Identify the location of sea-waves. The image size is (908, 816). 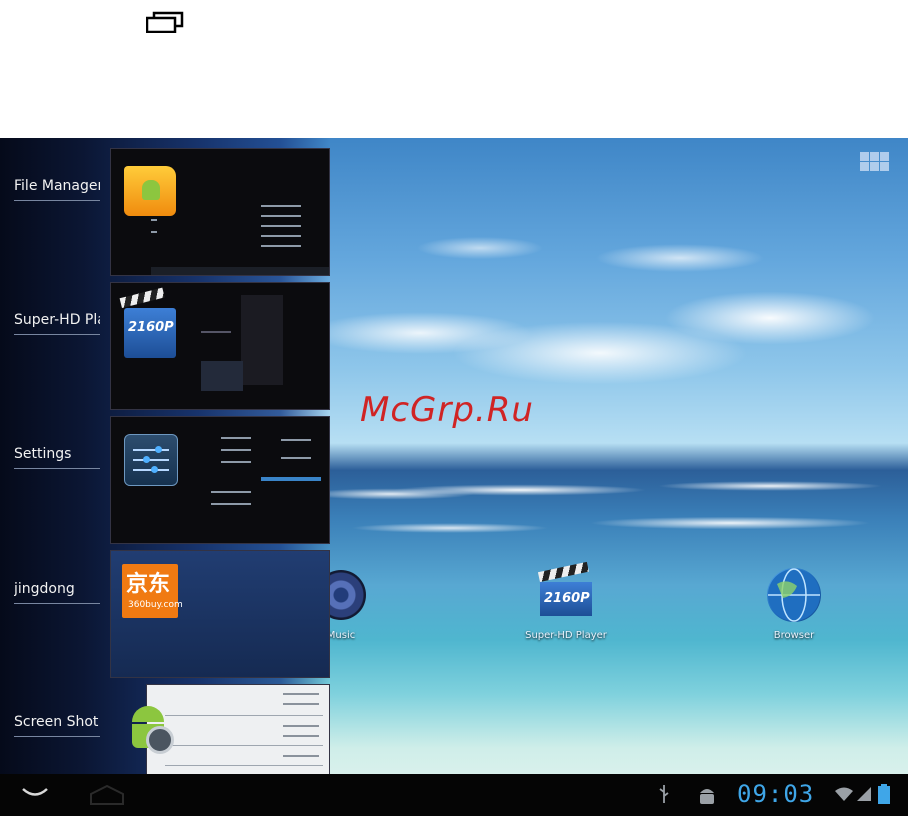
(604, 508).